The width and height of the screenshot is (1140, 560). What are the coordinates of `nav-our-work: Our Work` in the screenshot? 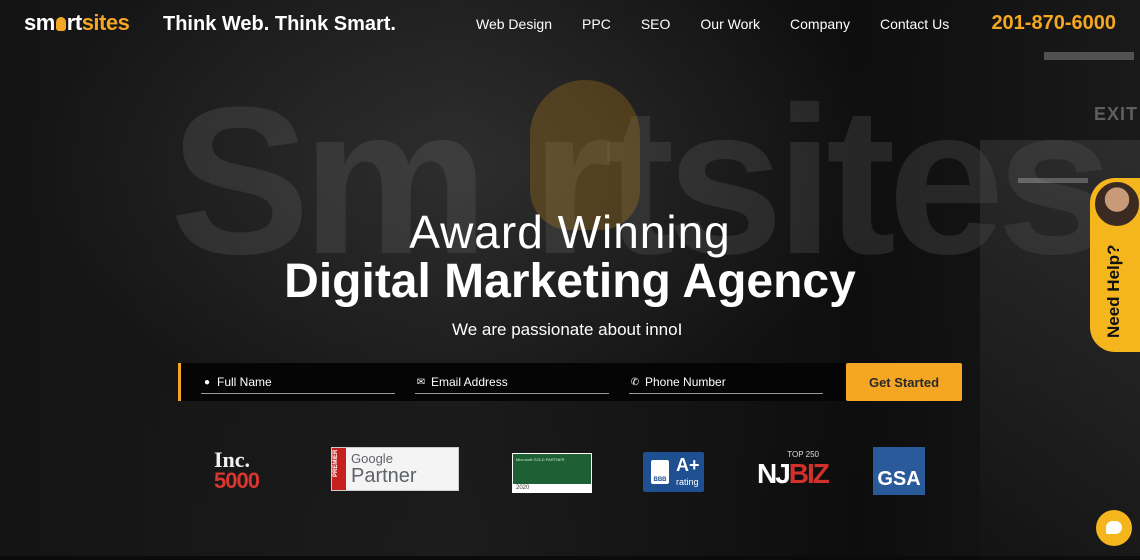 It's located at (730, 24).